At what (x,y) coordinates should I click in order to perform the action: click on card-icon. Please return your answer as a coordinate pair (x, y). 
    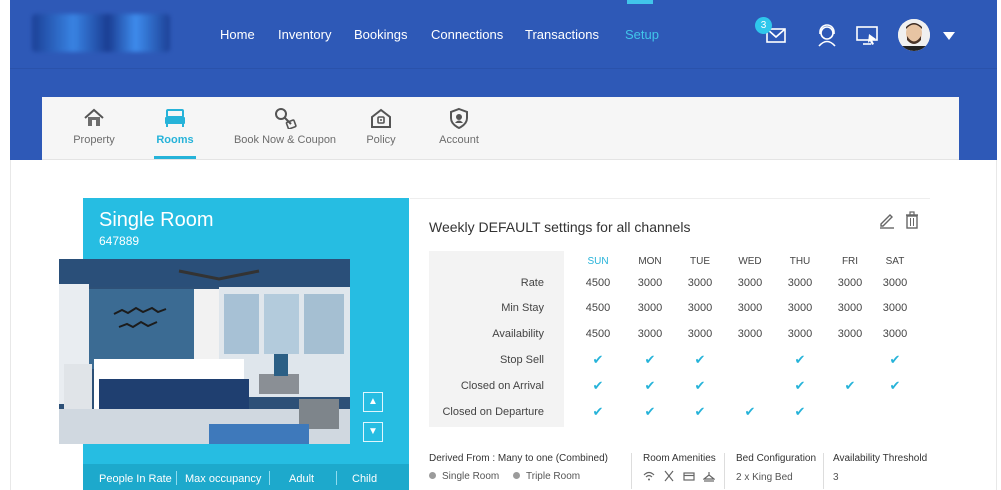
    Looking at the image, I should click on (689, 476).